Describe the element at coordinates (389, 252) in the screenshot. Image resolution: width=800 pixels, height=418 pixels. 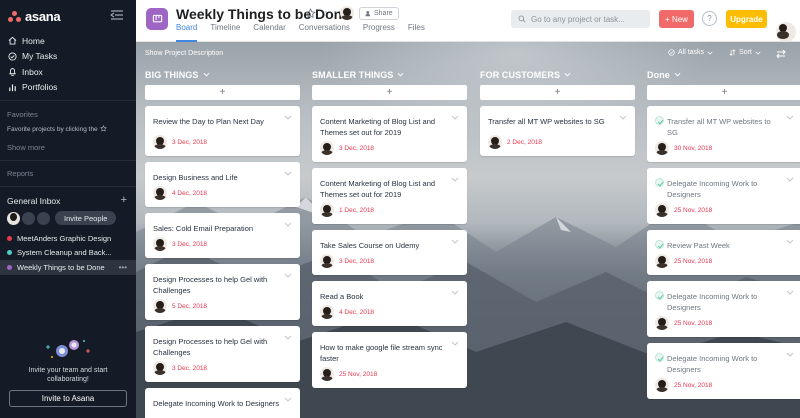
I see `task-card: Take Sales Course on Udemy 3 Dec, 2018` at that location.